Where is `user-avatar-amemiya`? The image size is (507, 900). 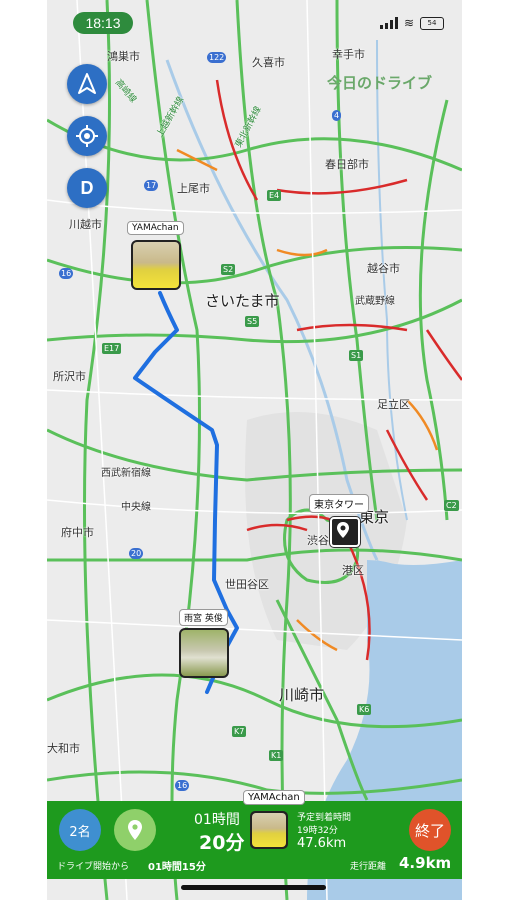 user-avatar-amemiya is located at coordinates (204, 653).